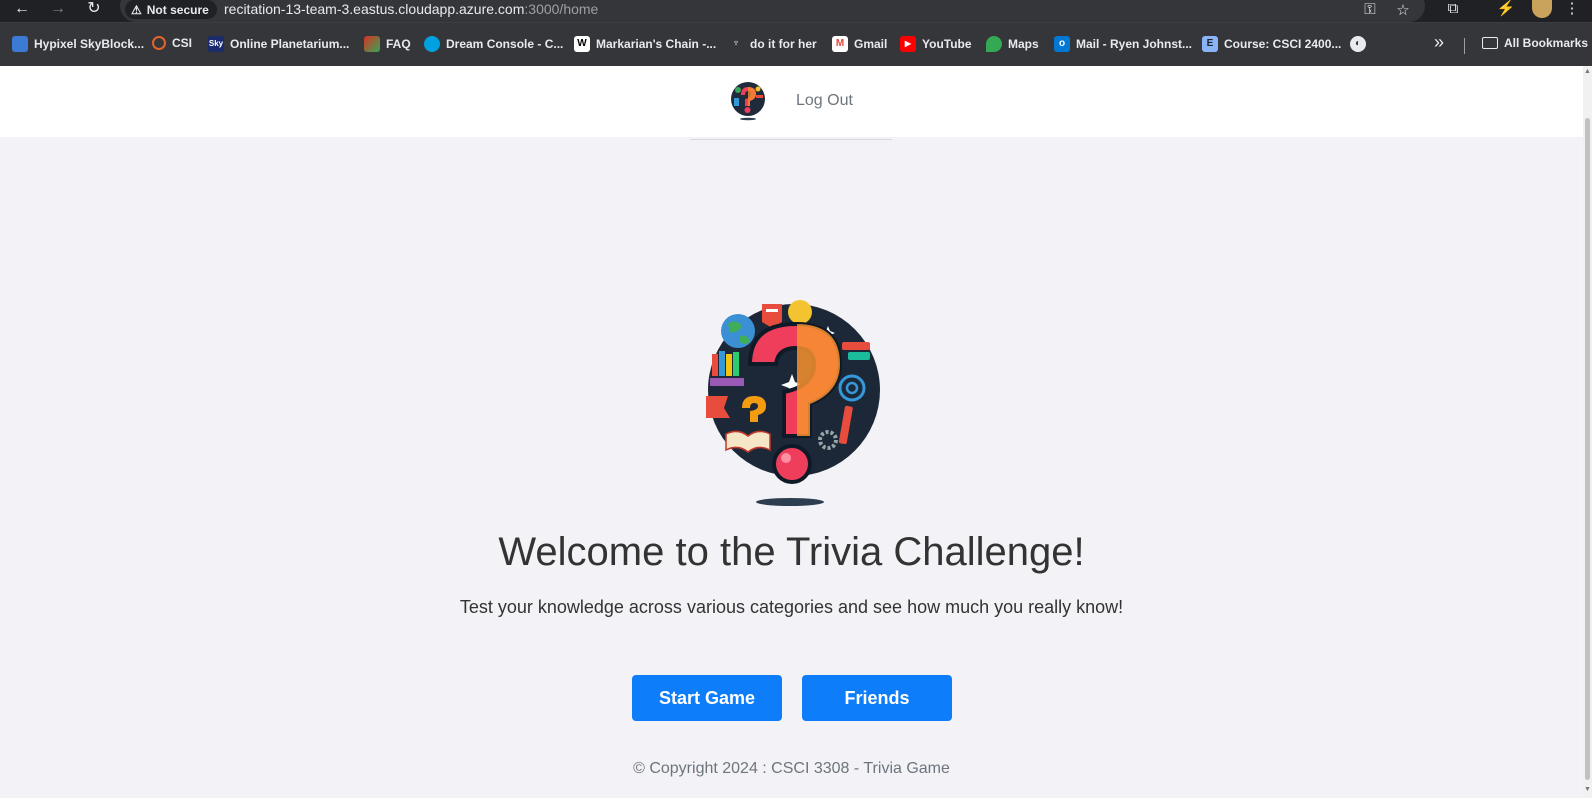  I want to click on chevron-double-right-icon: », so click(1439, 42).